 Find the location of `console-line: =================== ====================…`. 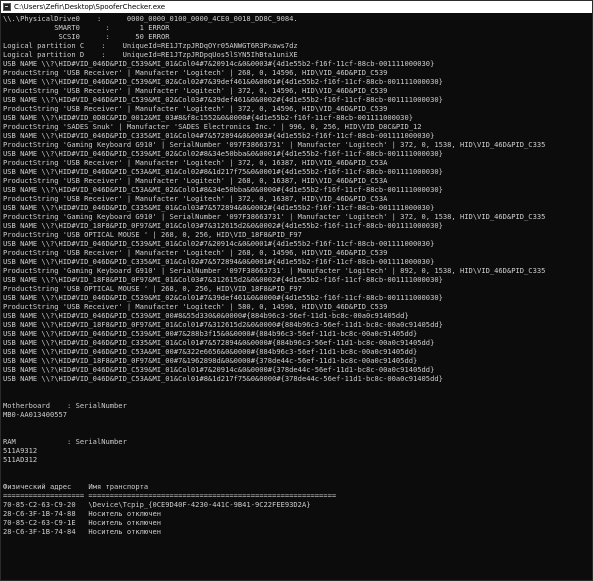

console-line: =================== ====================… is located at coordinates (170, 495).